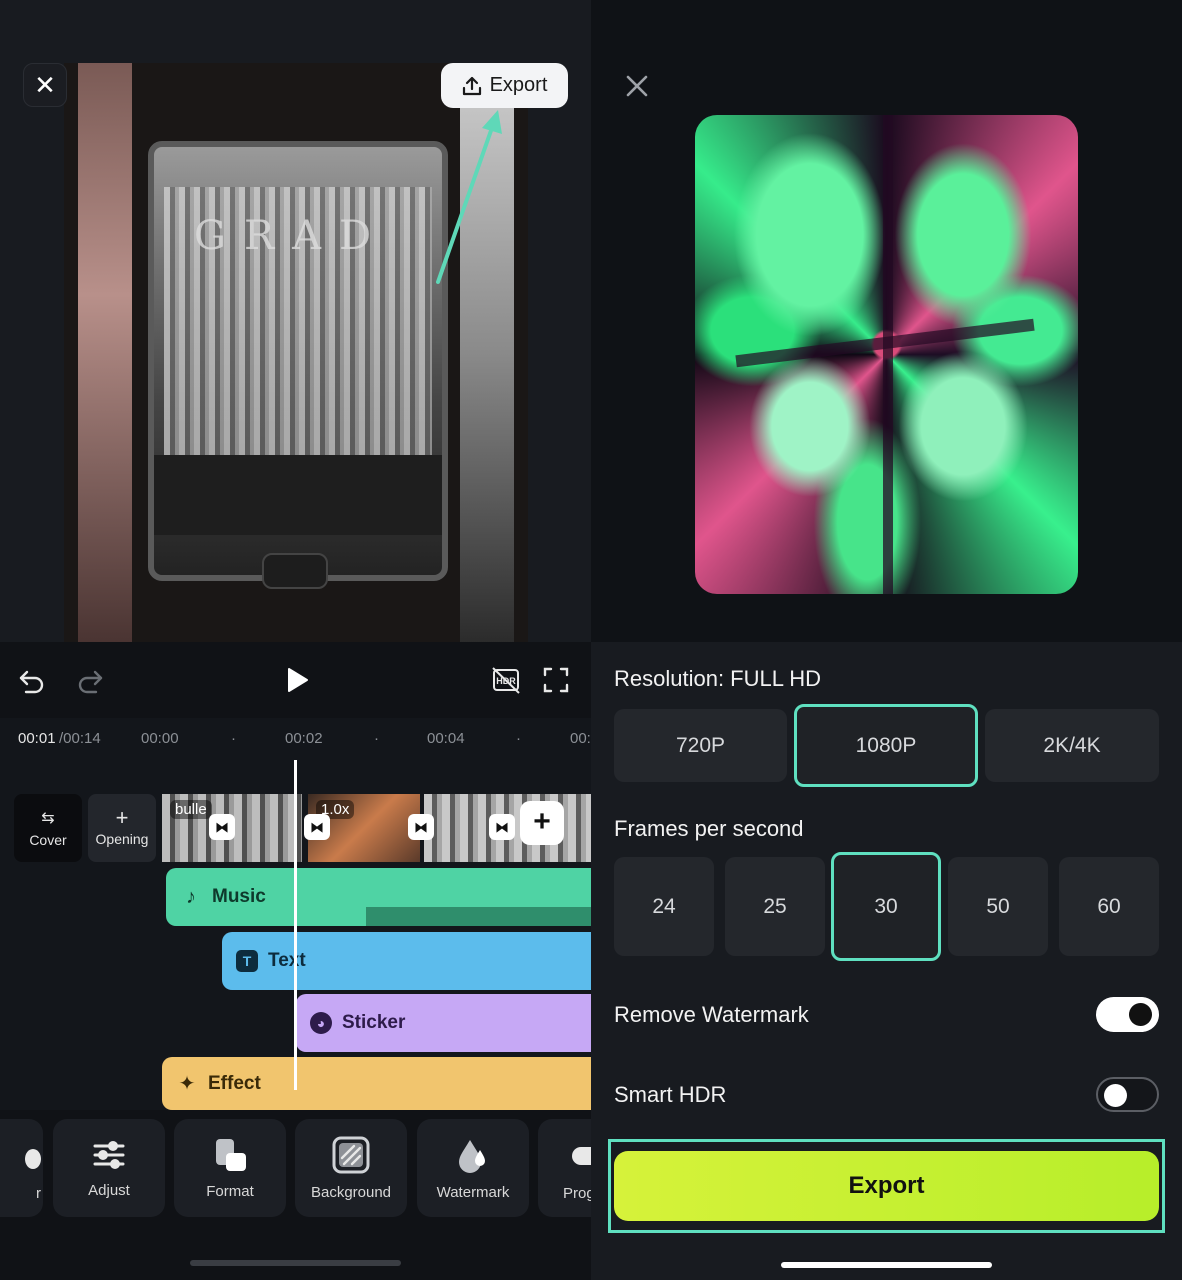 The width and height of the screenshot is (1182, 1280). I want to click on opening-label: Opening, so click(122, 839).